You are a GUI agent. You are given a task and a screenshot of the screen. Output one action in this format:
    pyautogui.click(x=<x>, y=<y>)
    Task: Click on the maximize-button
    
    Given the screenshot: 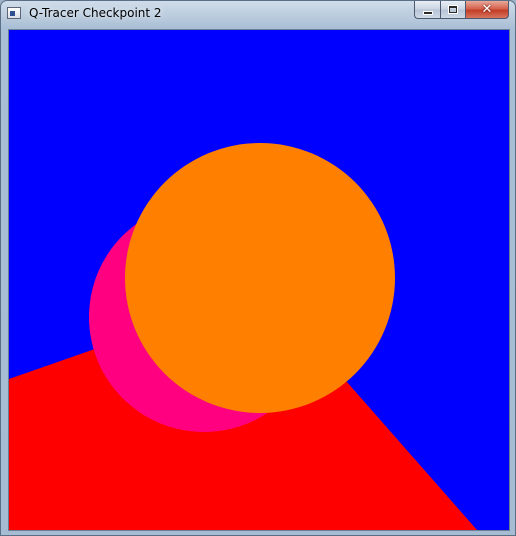 What is the action you would take?
    pyautogui.click(x=452, y=10)
    